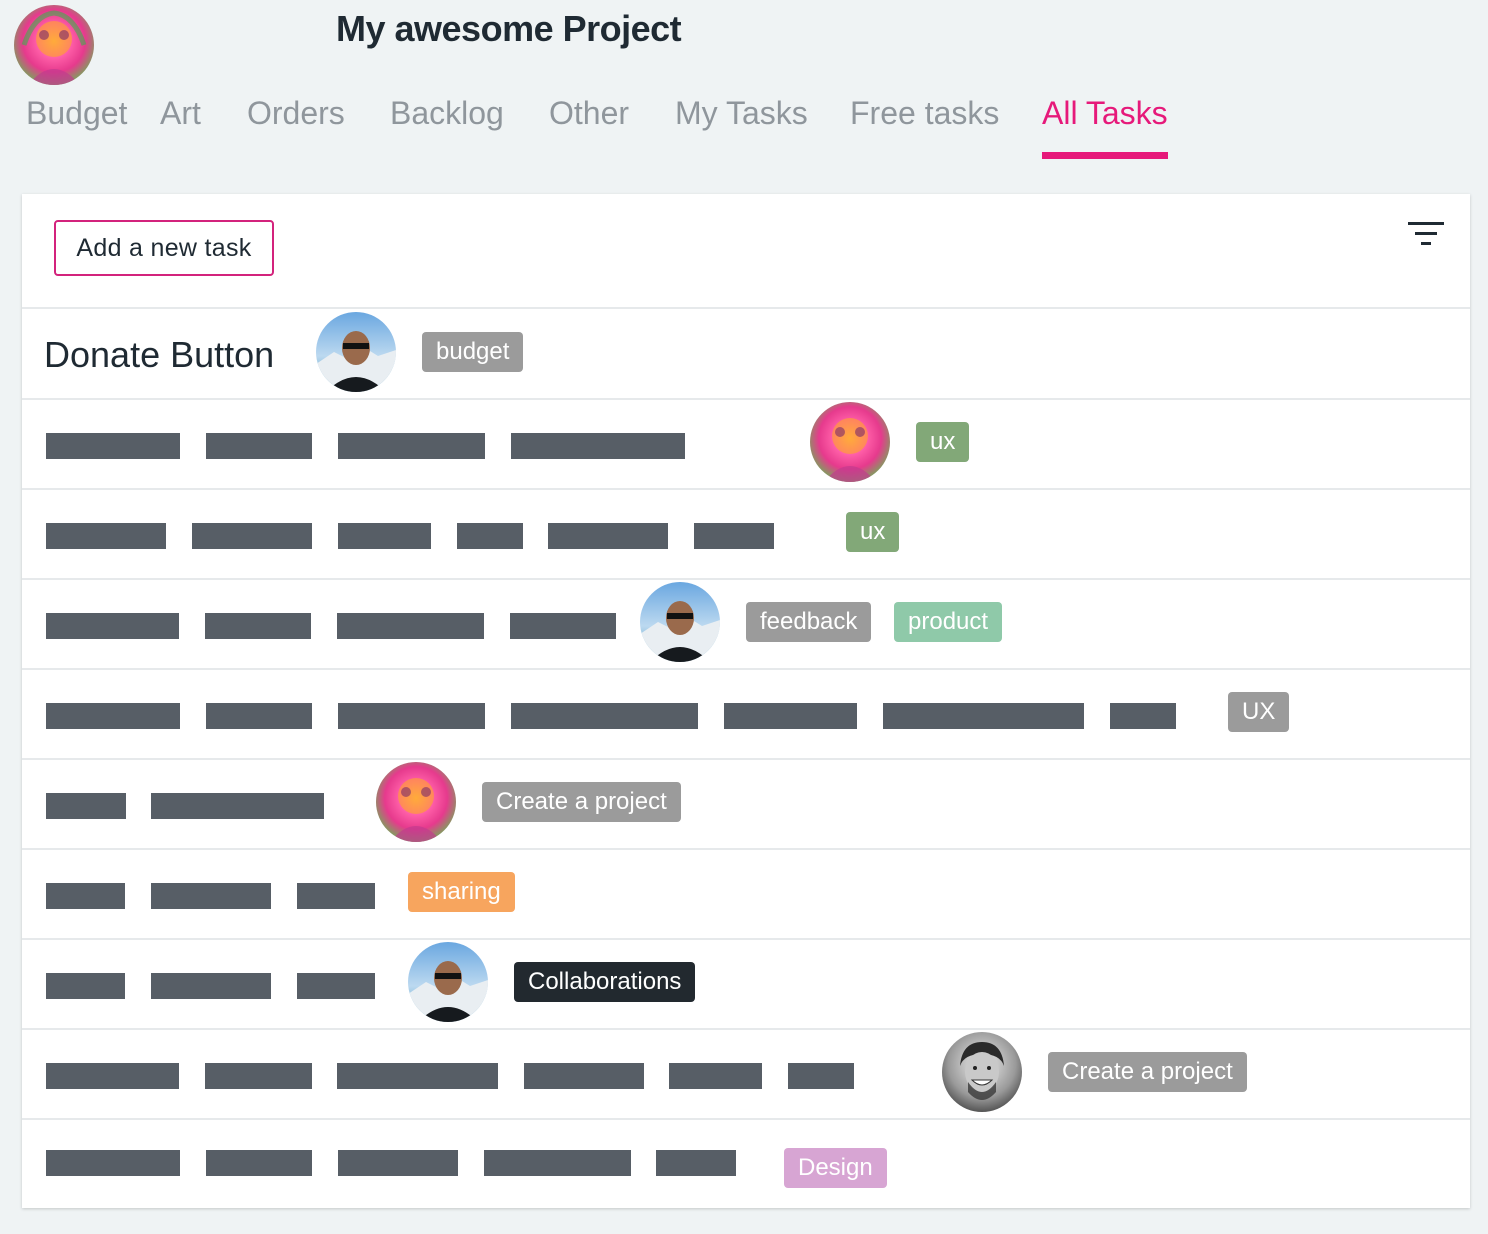 This screenshot has width=1488, height=1234. I want to click on tab-art: Art, so click(180, 113).